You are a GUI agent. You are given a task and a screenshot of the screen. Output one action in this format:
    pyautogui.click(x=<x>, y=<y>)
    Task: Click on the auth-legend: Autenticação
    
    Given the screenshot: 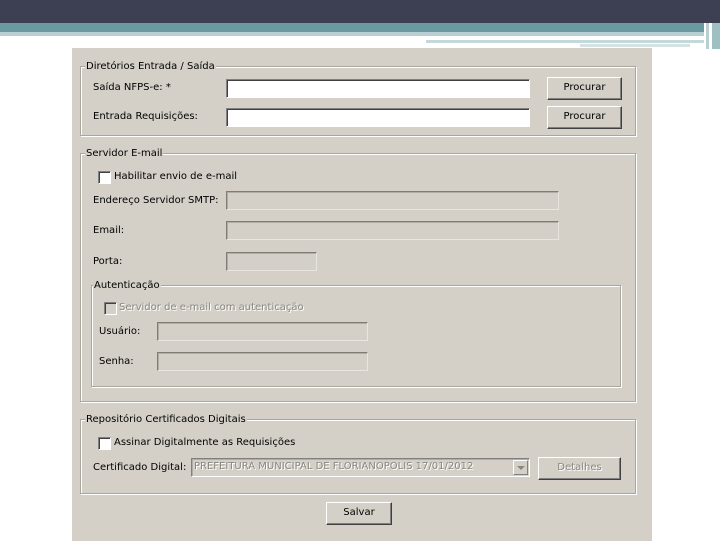 What is the action you would take?
    pyautogui.click(x=127, y=285)
    